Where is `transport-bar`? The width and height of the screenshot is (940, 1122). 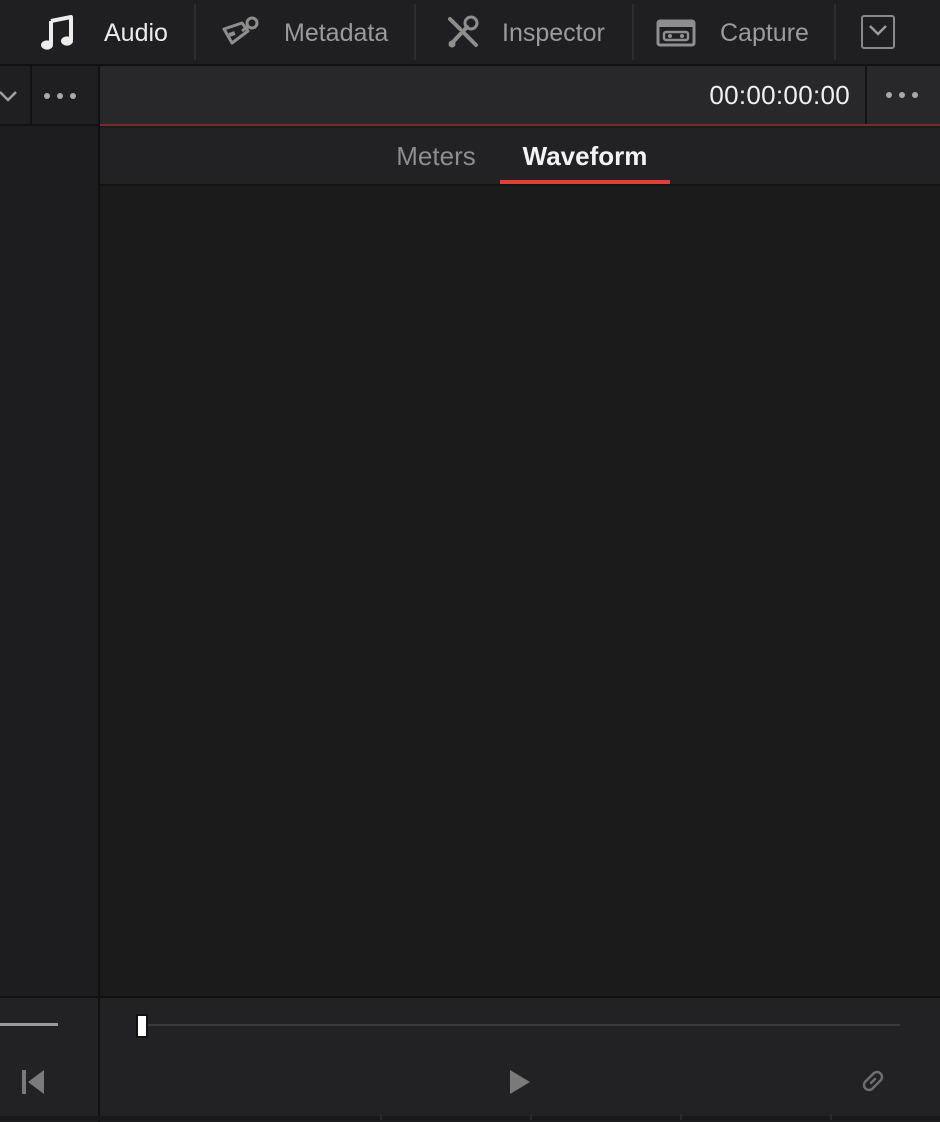 transport-bar is located at coordinates (470, 1059).